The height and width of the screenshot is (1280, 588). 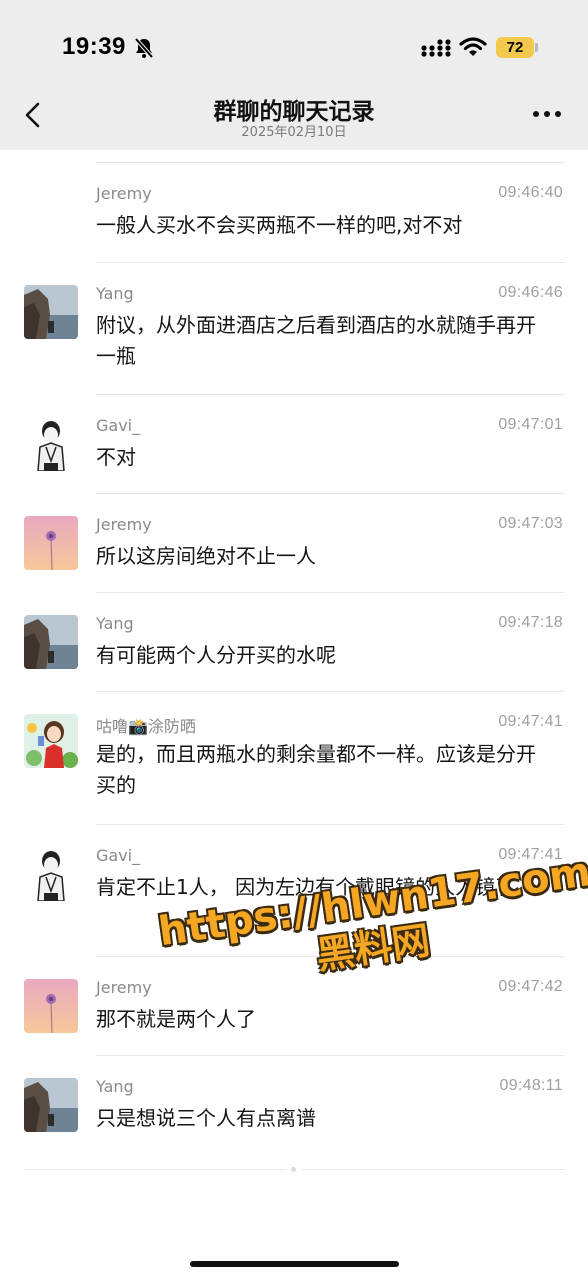 What do you see at coordinates (531, 1085) in the screenshot?
I see `message-time: 09:48:11` at bounding box center [531, 1085].